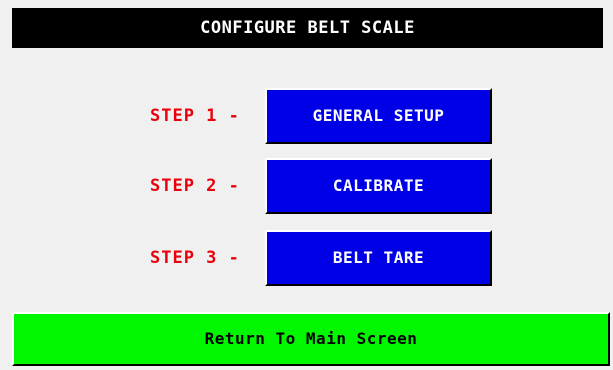 Image resolution: width=613 pixels, height=370 pixels. I want to click on general-setup-button: GENERAL SETUP, so click(378, 116).